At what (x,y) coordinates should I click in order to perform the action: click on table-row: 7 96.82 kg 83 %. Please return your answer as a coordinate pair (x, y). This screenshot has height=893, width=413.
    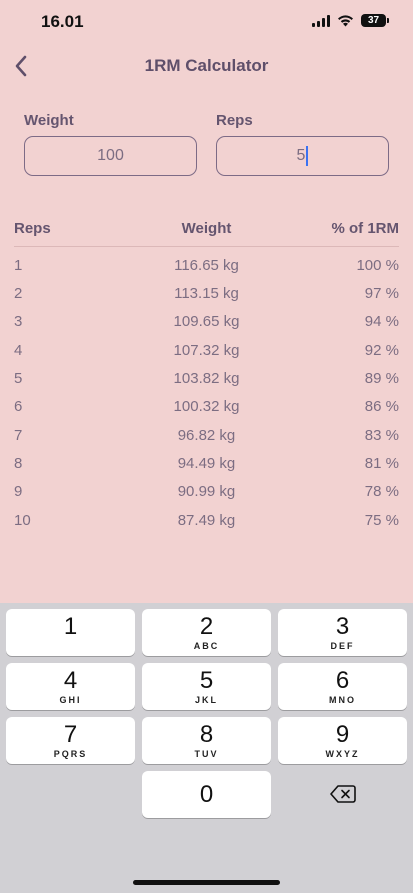
    Looking at the image, I should click on (206, 435).